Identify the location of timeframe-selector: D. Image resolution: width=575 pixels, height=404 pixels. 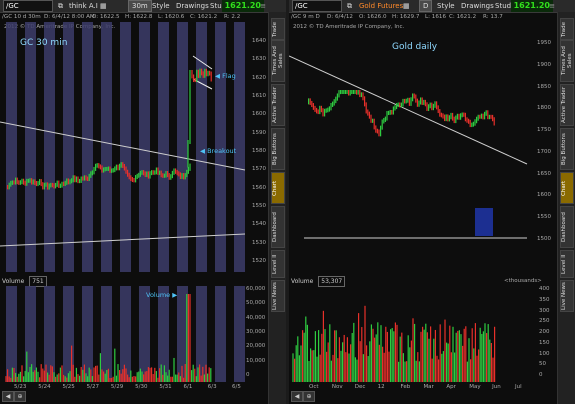
(426, 6).